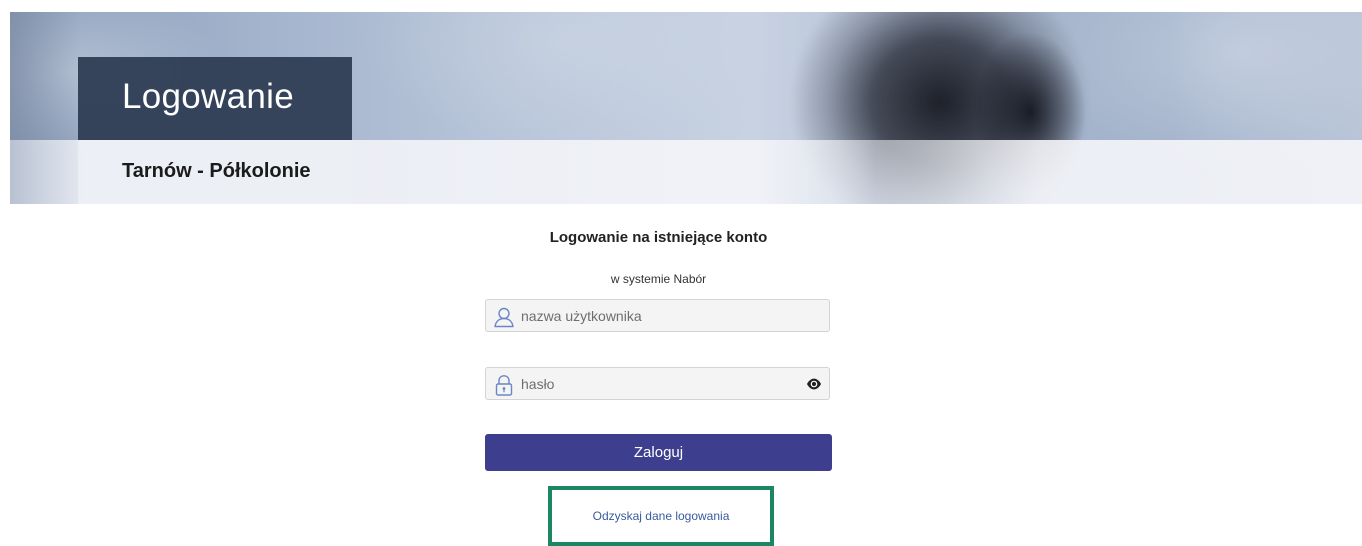 The height and width of the screenshot is (546, 1362). I want to click on login-heading: Logowanie na istniejące konto, so click(658, 237).